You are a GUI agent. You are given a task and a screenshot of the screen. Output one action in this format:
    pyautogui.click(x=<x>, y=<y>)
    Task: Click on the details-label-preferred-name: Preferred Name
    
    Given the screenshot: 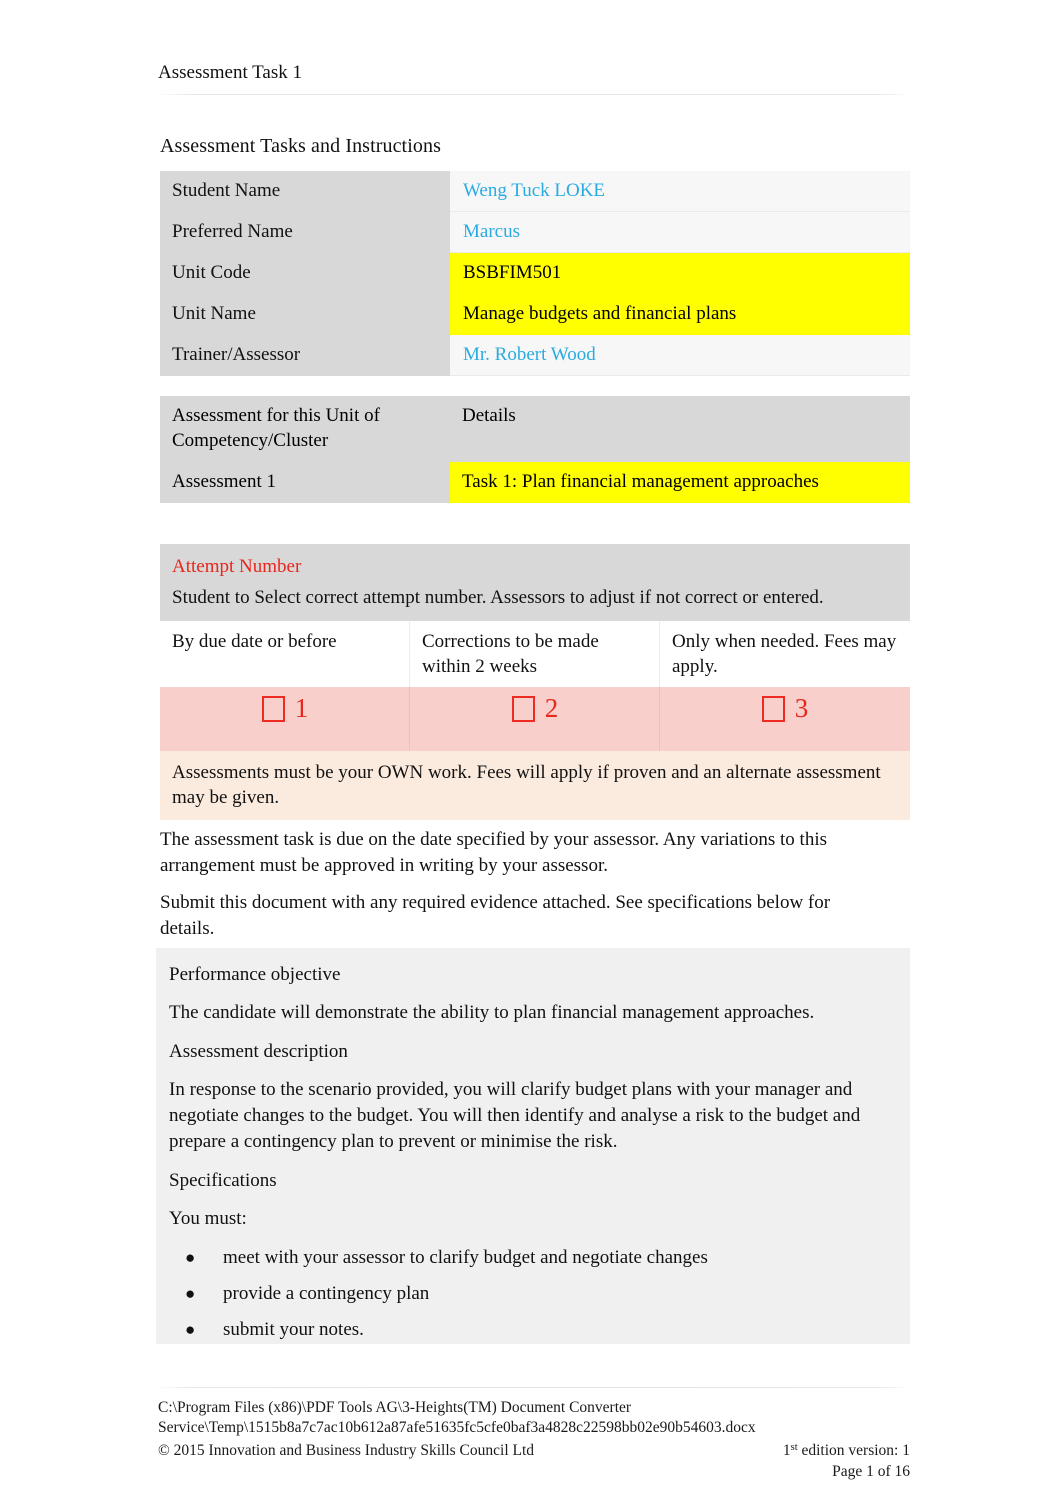 What is the action you would take?
    pyautogui.click(x=305, y=232)
    